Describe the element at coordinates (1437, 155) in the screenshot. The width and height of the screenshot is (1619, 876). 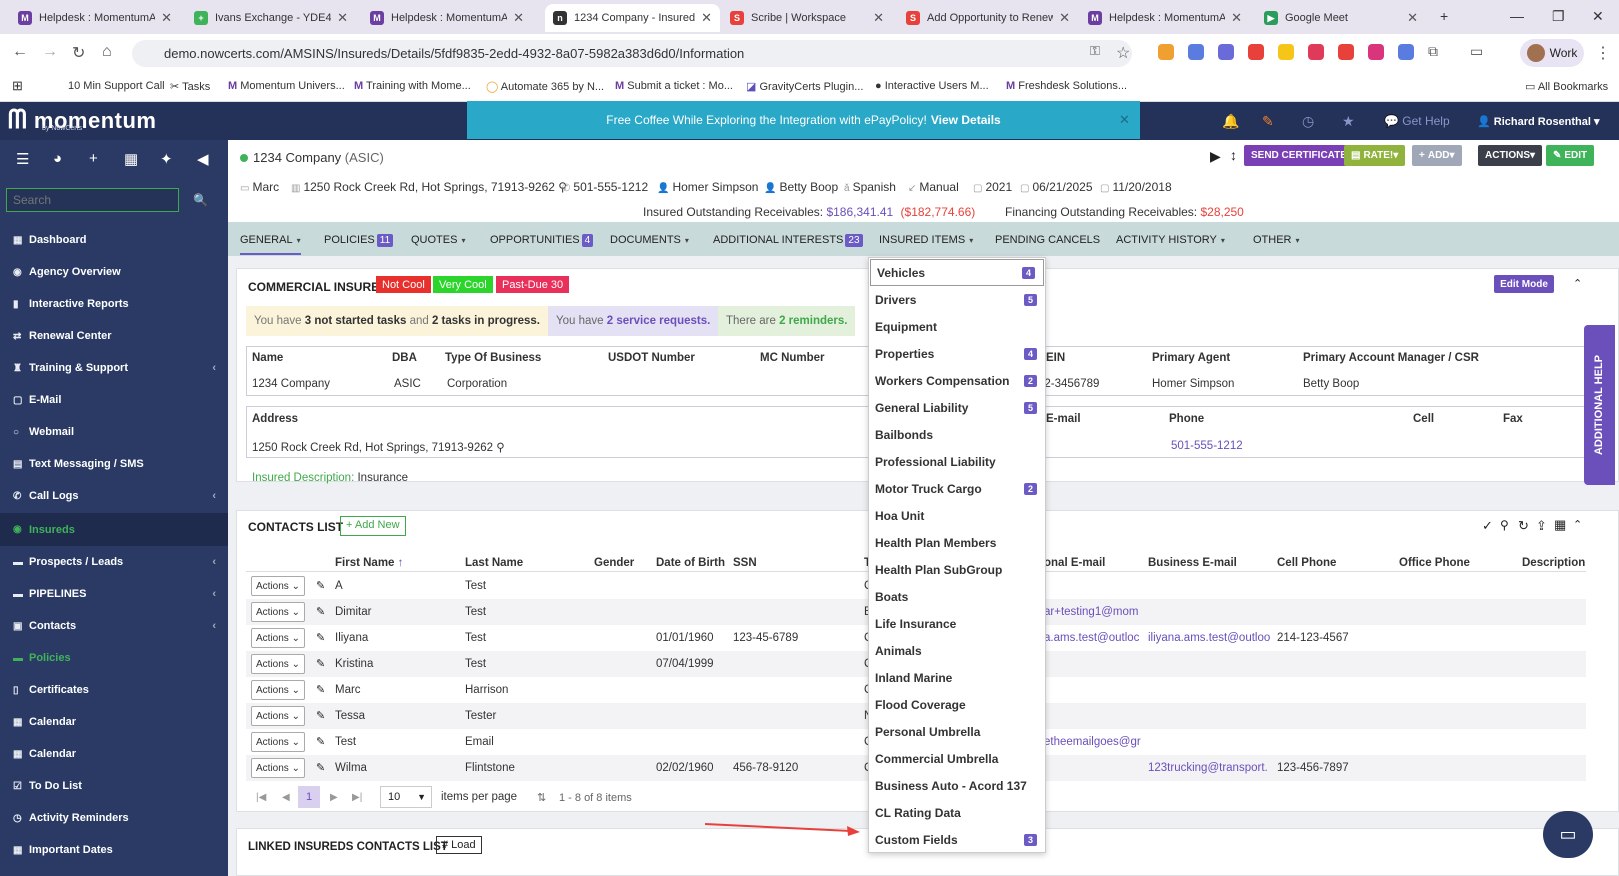
I see `add-button: + ADD ▾` at that location.